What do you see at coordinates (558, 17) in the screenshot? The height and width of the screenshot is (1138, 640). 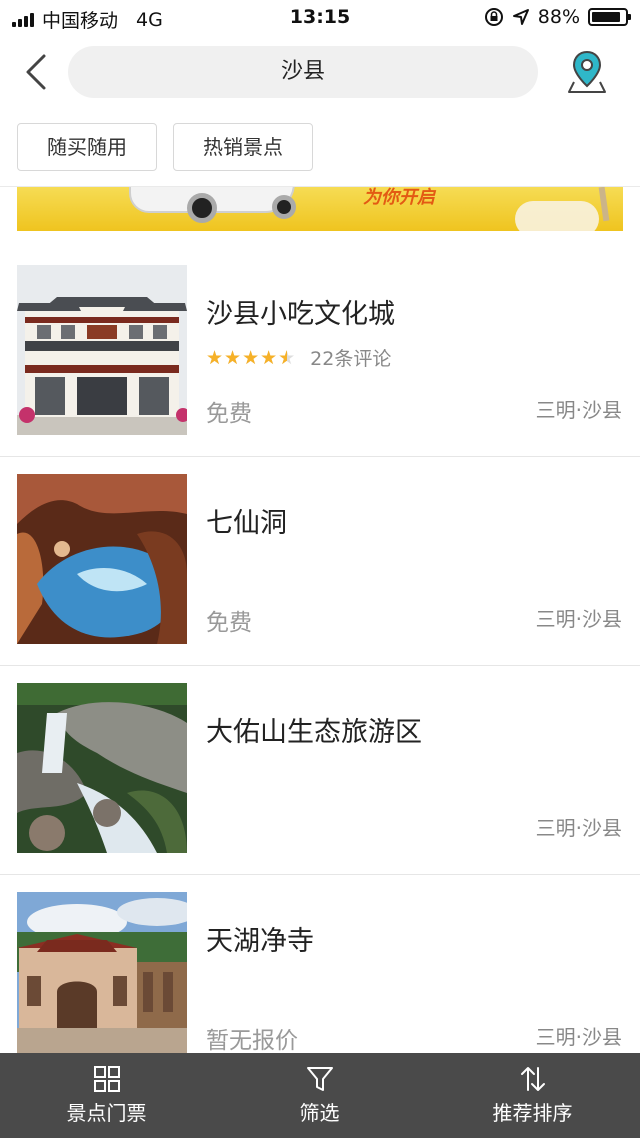 I see `battery-percent: 88%` at bounding box center [558, 17].